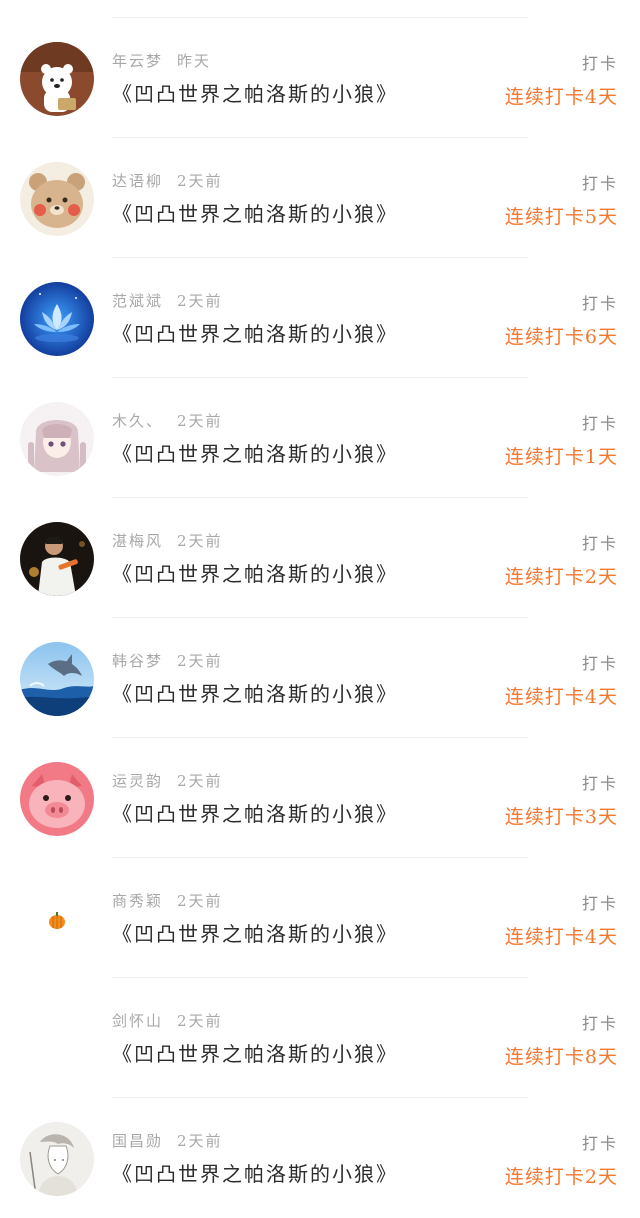  Describe the element at coordinates (167, 420) in the screenshot. I see `meta: 木久、 2天前` at that location.